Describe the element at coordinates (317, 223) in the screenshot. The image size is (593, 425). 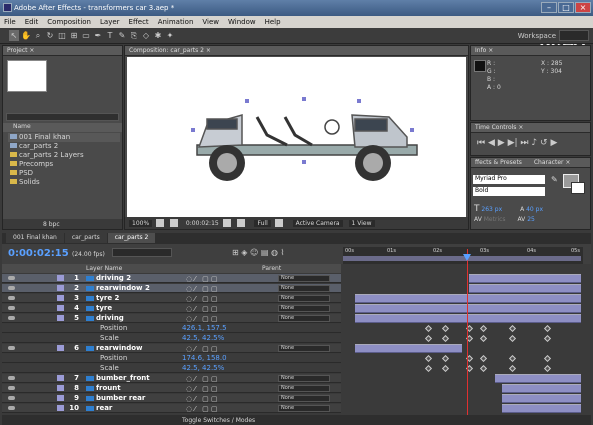
I see `camera-dropdown: Active Camera` at that location.